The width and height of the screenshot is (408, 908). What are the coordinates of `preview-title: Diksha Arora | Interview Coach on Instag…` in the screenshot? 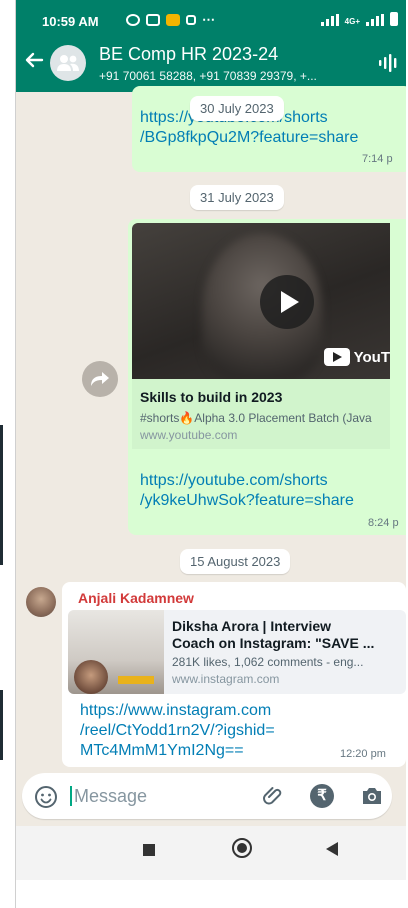 It's located at (273, 635).